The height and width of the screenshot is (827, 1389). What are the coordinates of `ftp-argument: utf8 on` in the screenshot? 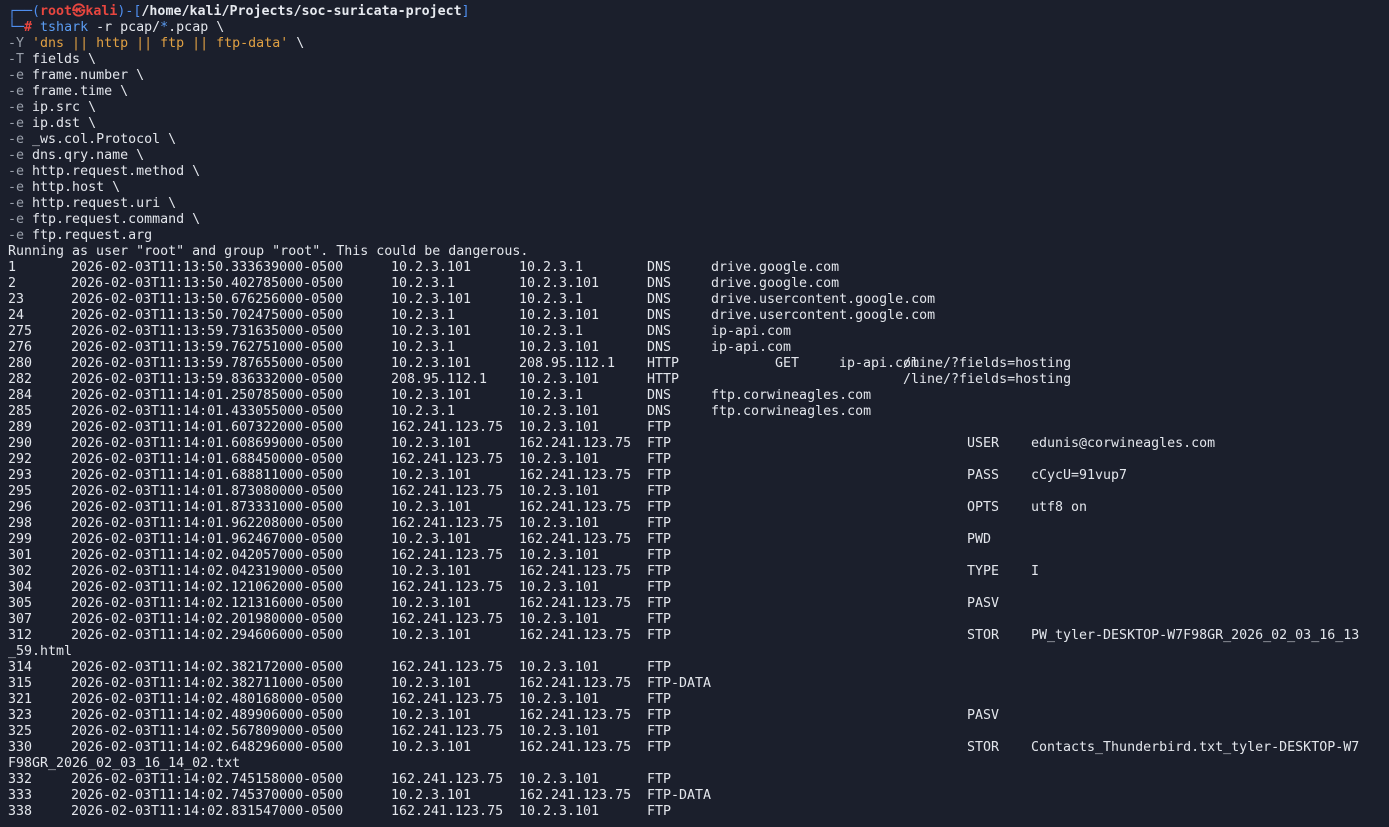 It's located at (1059, 507).